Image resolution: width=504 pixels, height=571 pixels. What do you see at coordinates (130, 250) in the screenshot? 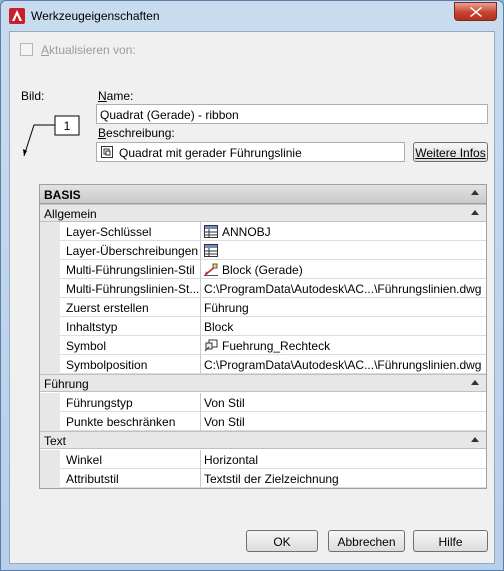
I see `property-name: Layer-Überschreibungen` at bounding box center [130, 250].